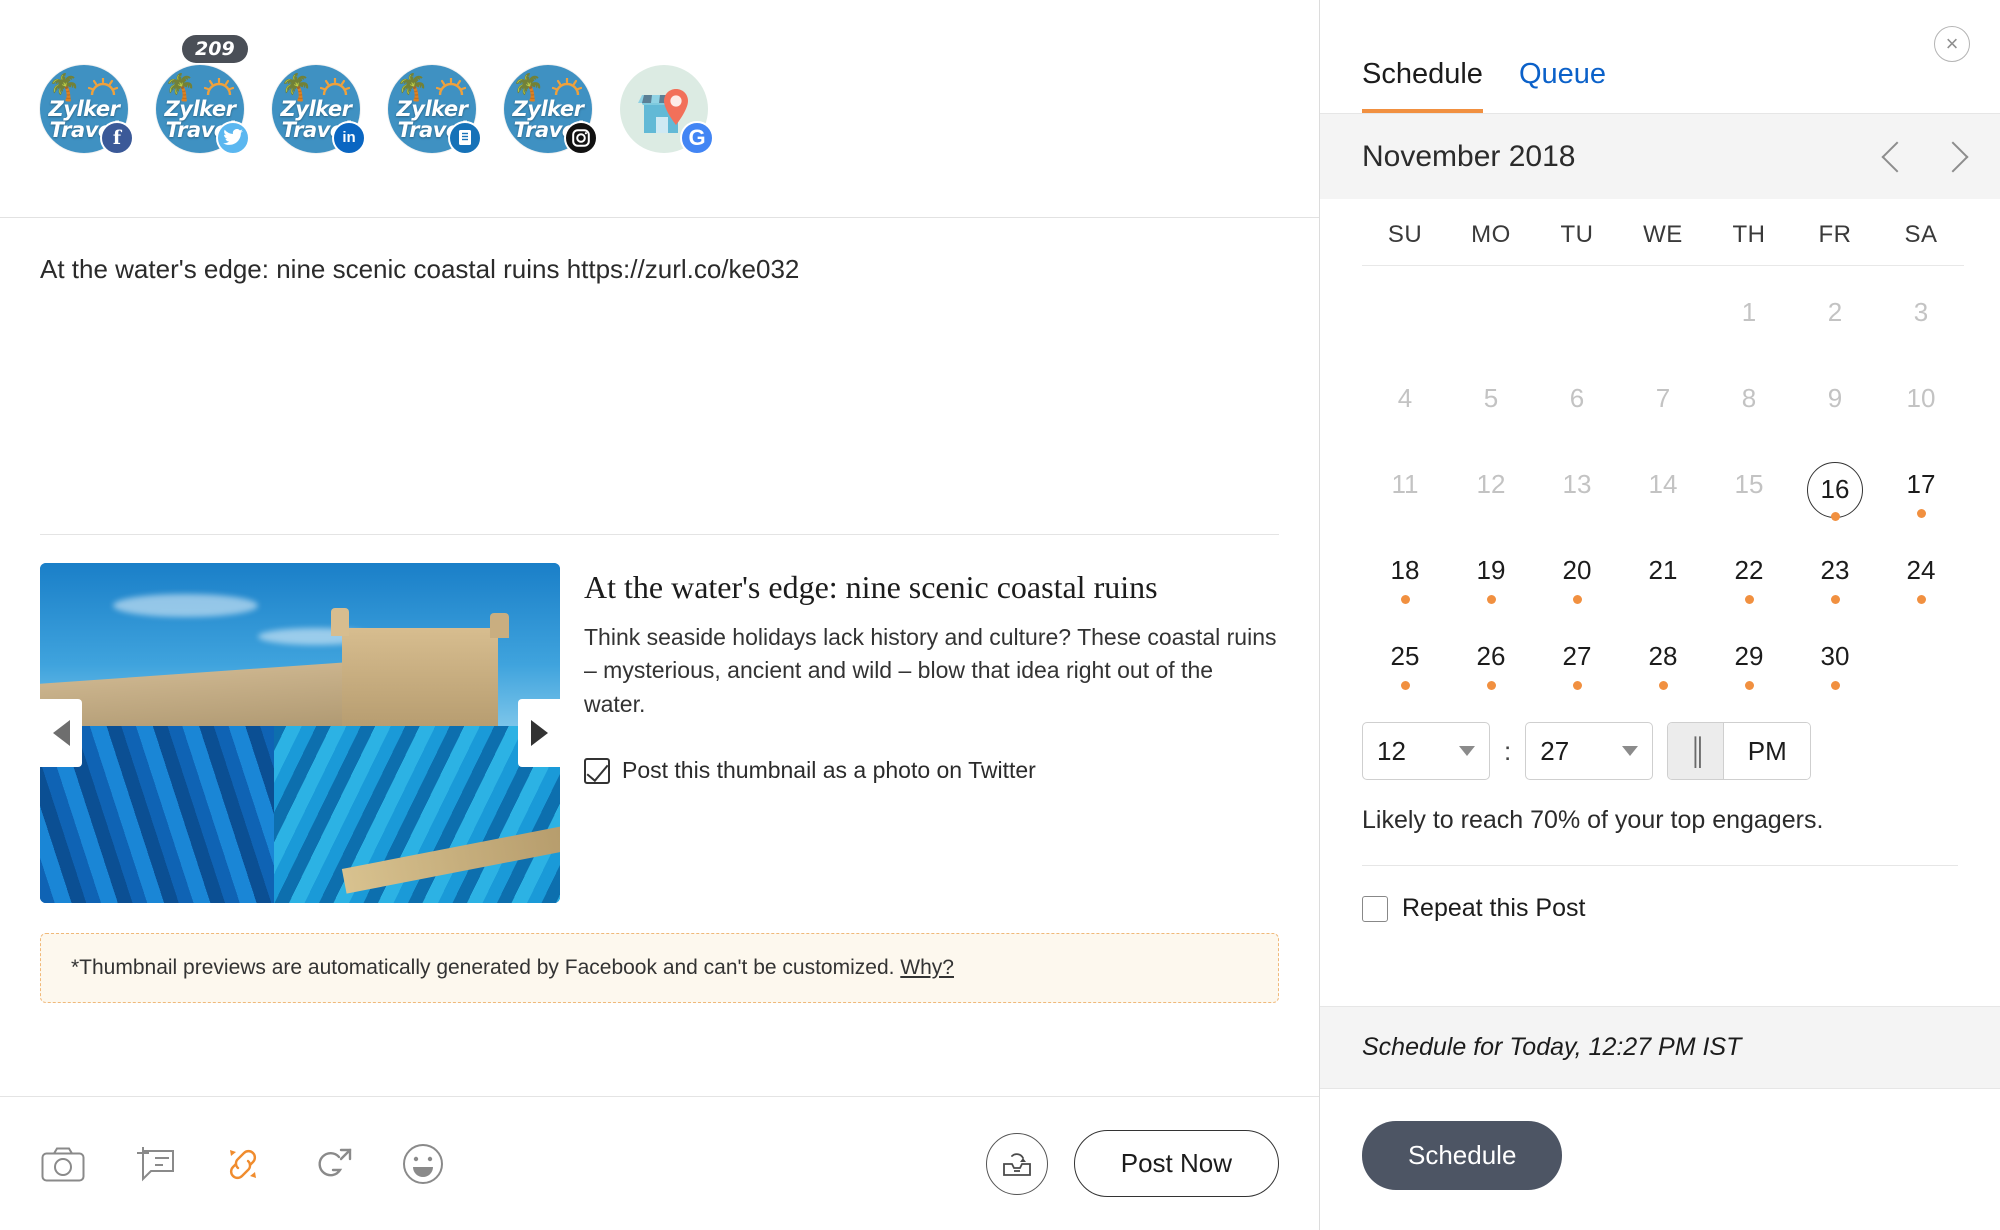 The width and height of the screenshot is (2000, 1230). I want to click on hour-select: 12, so click(1426, 751).